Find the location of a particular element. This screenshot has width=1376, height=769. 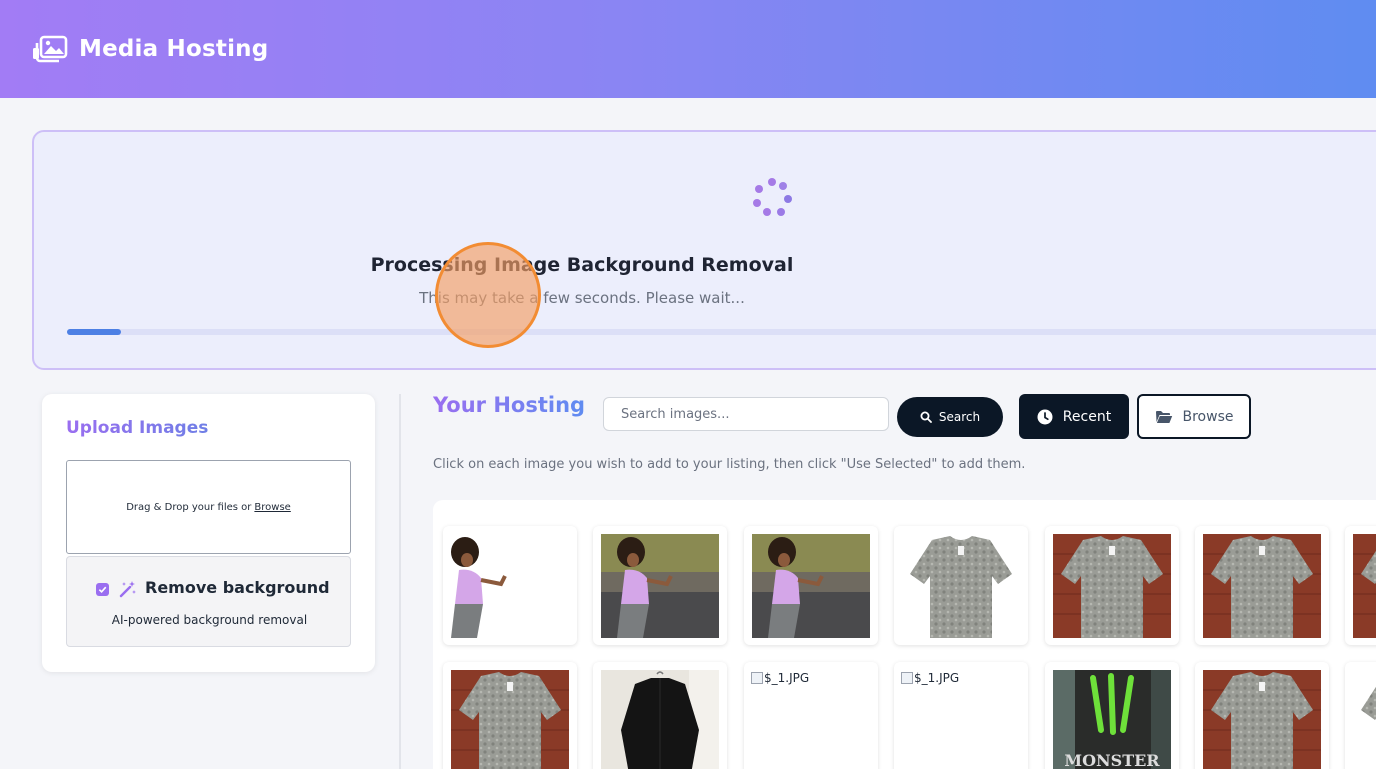

remove-background-description: AI-powered background removal is located at coordinates (209, 620).